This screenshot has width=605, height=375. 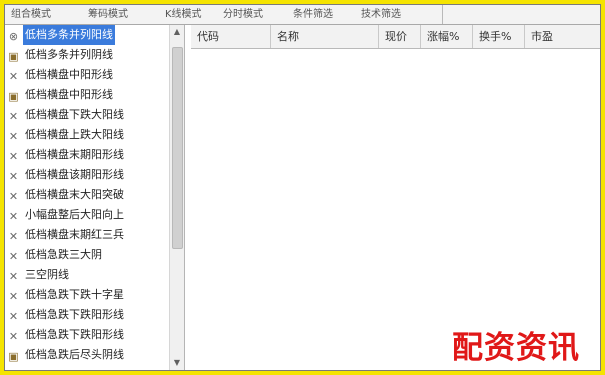 I want to click on tree-item-label: 低档多条并列阳线, so click(x=69, y=35).